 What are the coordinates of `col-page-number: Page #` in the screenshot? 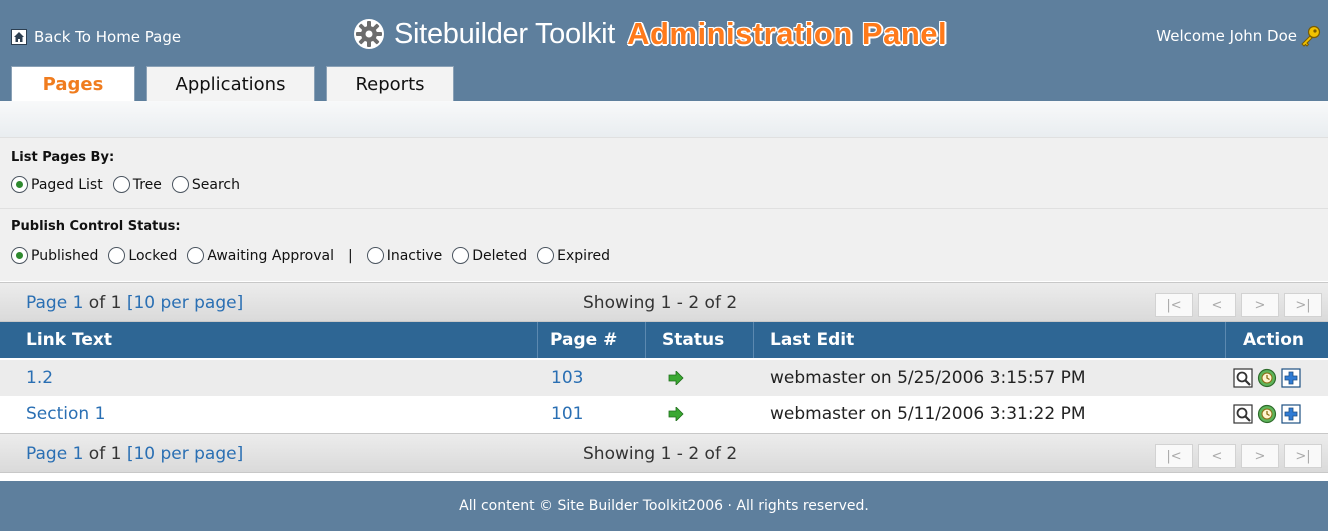 It's located at (592, 340).